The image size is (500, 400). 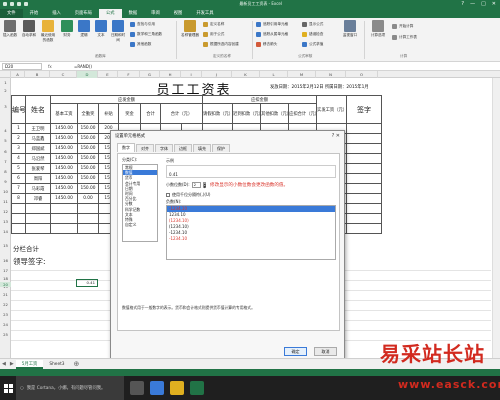 I want to click on define-name-button: 定义名称, so click(x=213, y=24).